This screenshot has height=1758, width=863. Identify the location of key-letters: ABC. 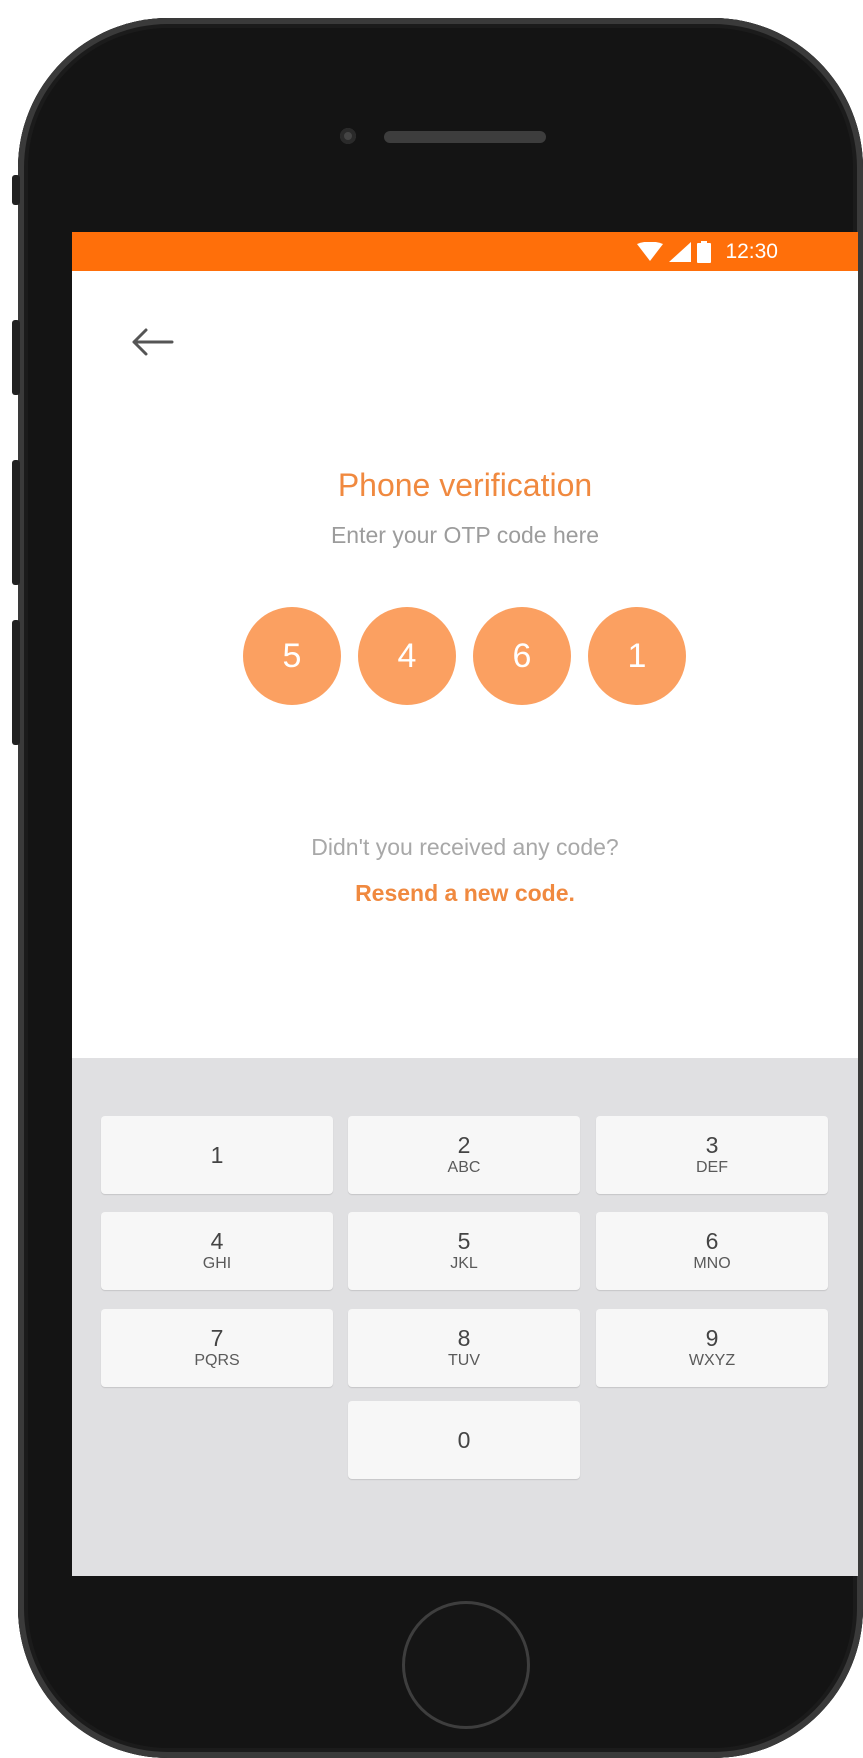
(464, 1167).